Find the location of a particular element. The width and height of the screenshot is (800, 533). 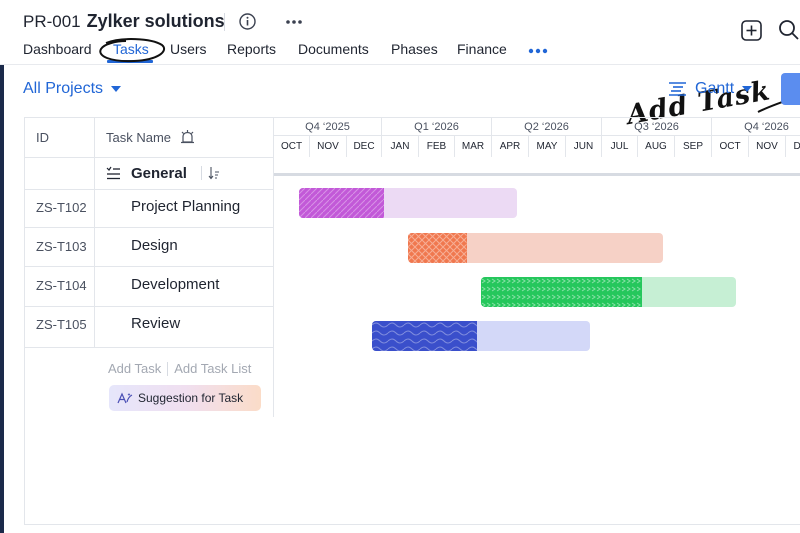

month-label: JUN is located at coordinates (584, 146).